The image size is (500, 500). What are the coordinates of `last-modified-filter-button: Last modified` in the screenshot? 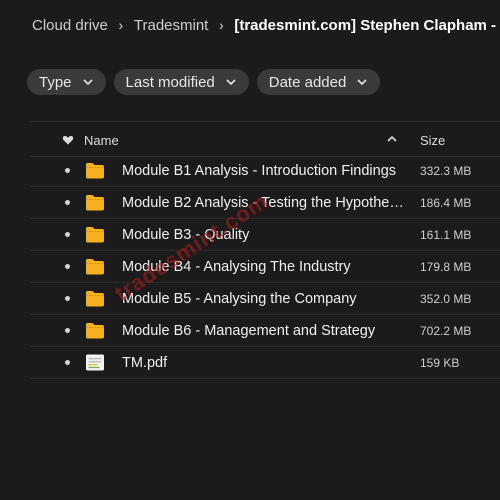 It's located at (181, 82).